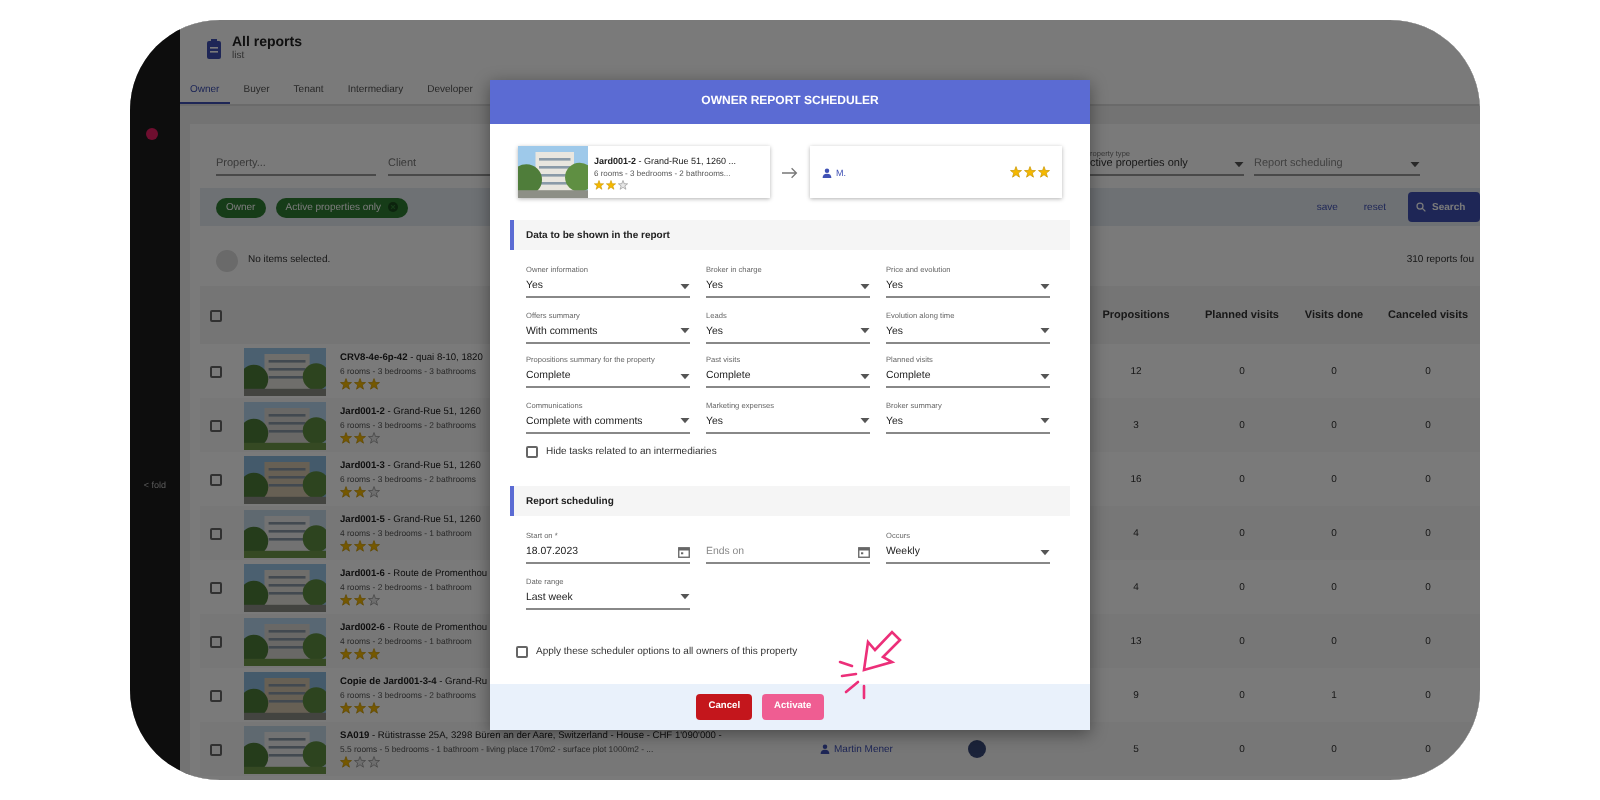 Image resolution: width=1600 pixels, height=800 pixels. I want to click on search-icon, so click(1421, 207).